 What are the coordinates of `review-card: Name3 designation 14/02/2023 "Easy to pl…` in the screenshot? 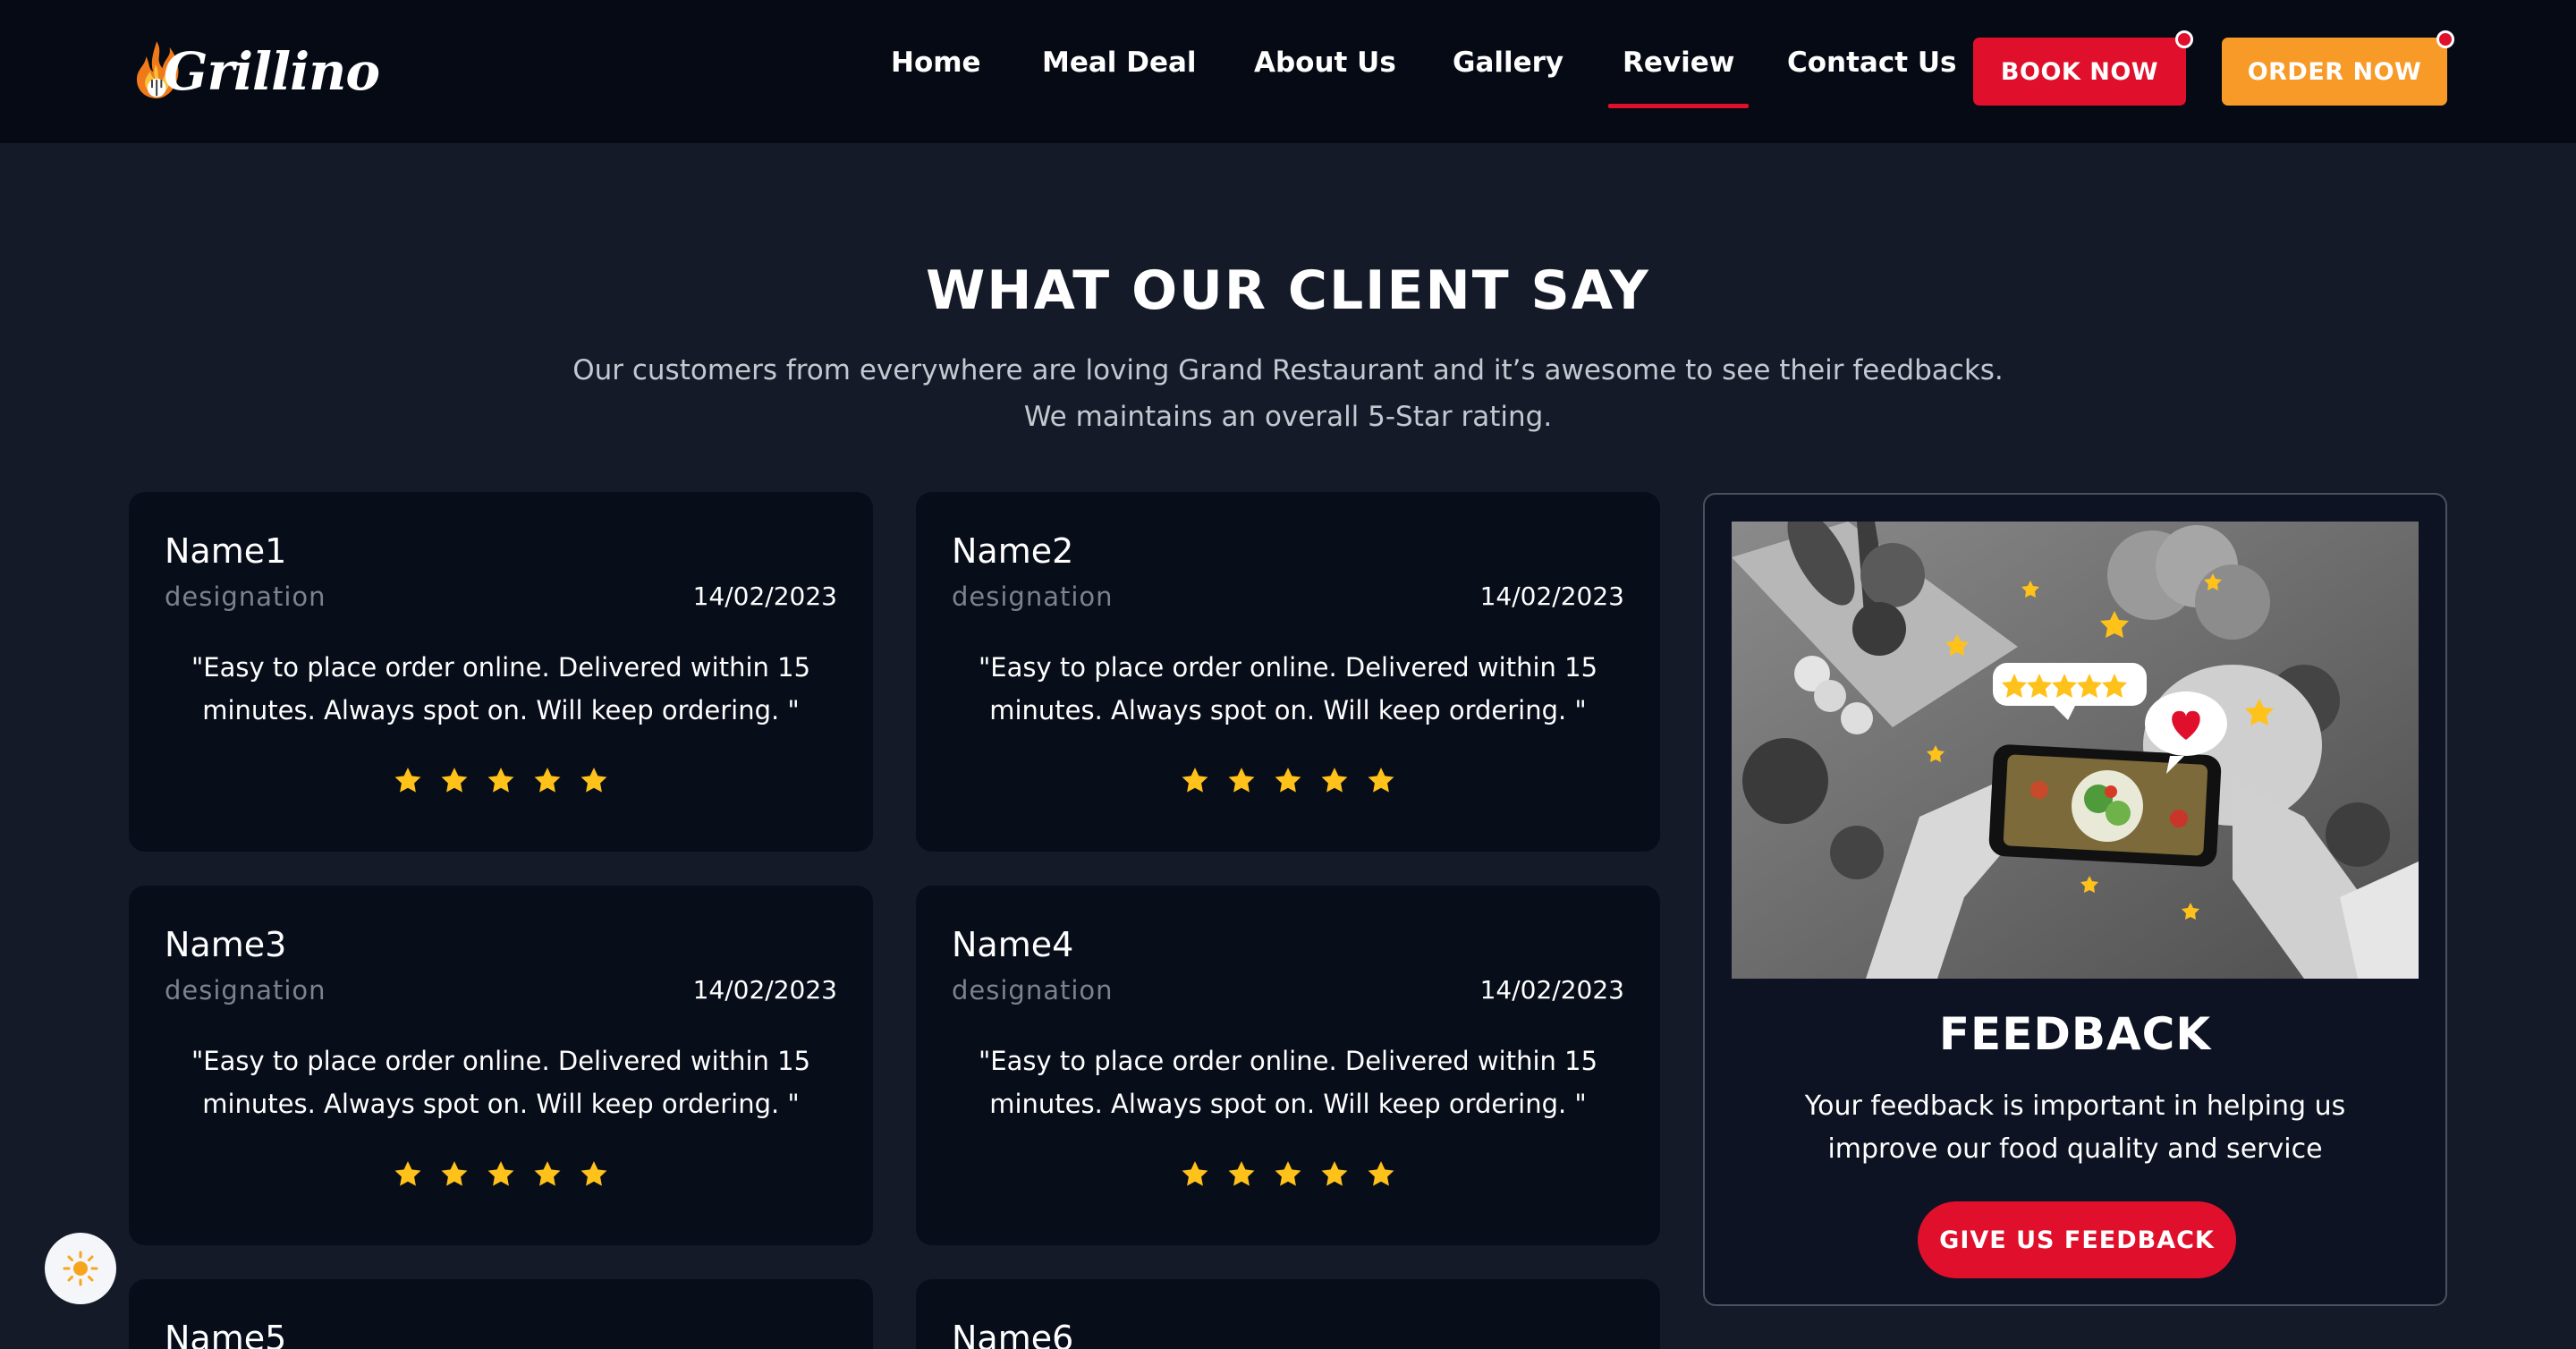 It's located at (501, 1065).